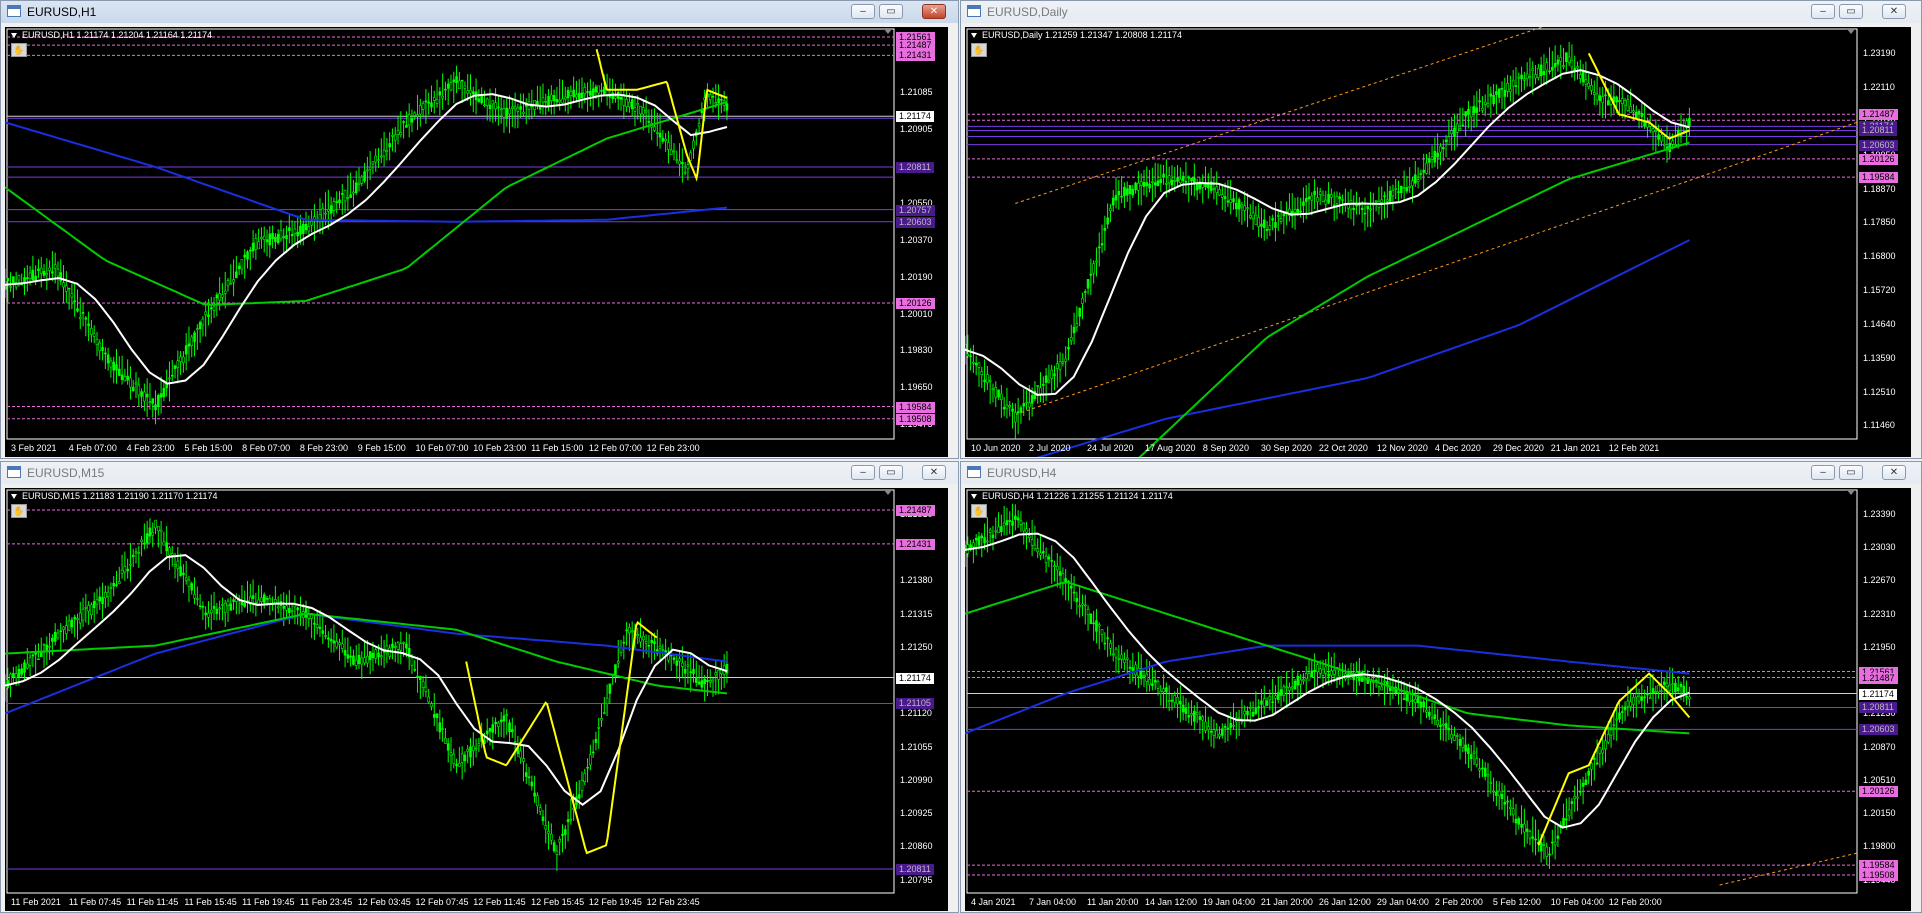  Describe the element at coordinates (1879, 580) in the screenshot. I see `price-axis-label: 1.22670` at that location.